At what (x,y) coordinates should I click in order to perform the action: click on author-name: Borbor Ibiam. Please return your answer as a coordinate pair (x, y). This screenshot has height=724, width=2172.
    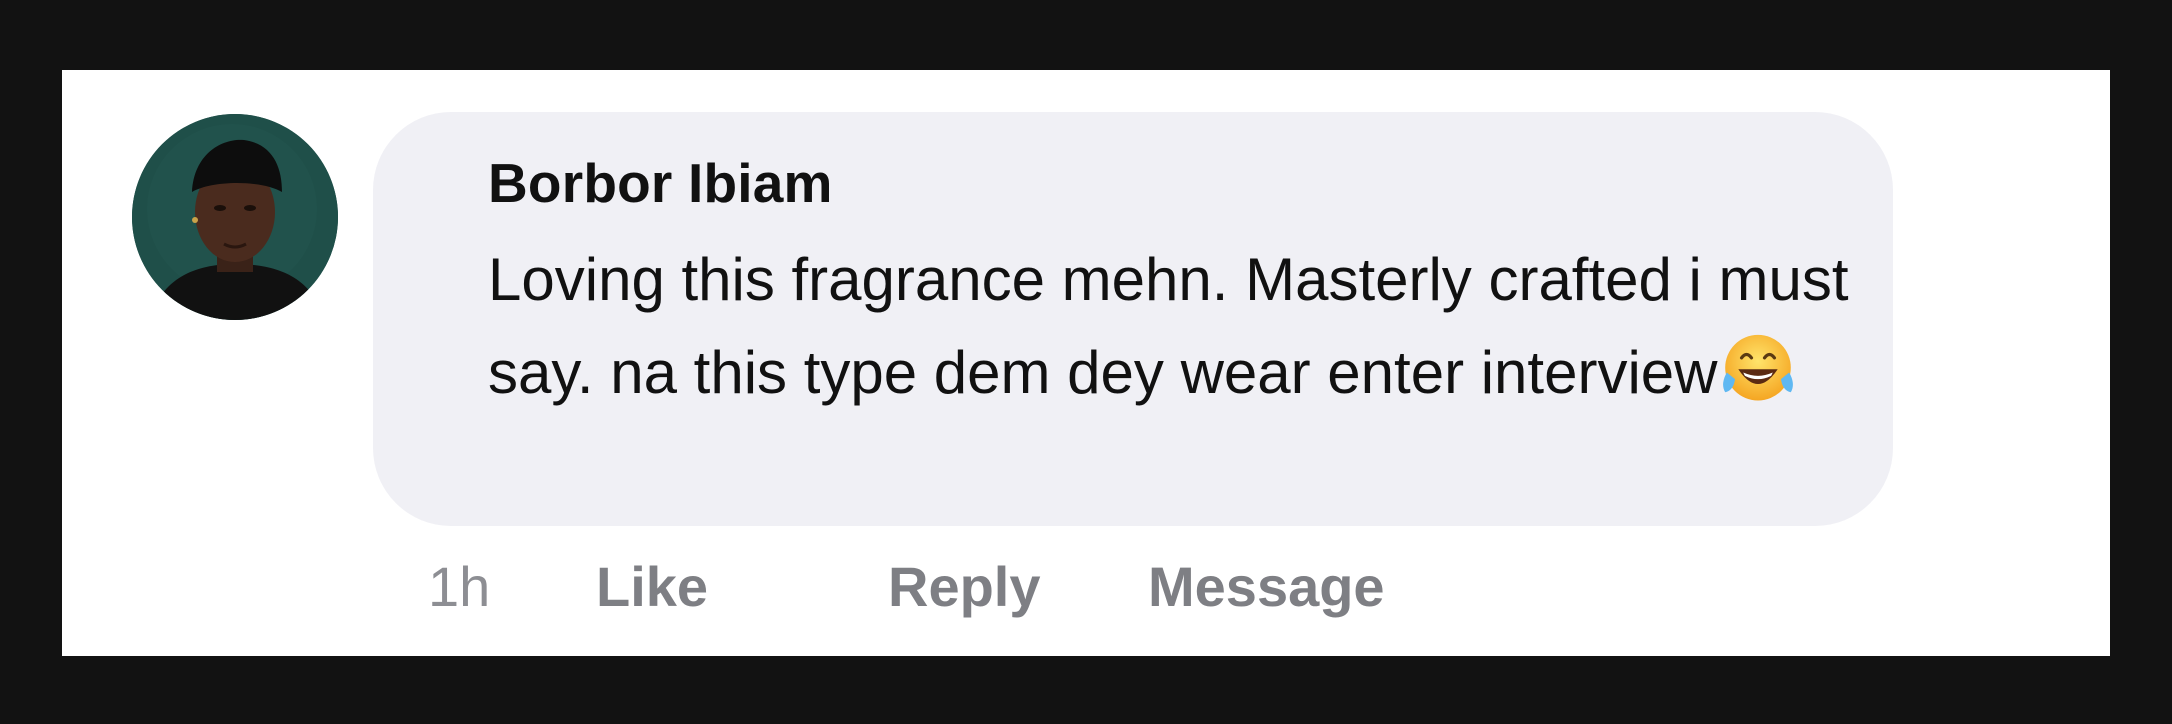
    Looking at the image, I should click on (1170, 183).